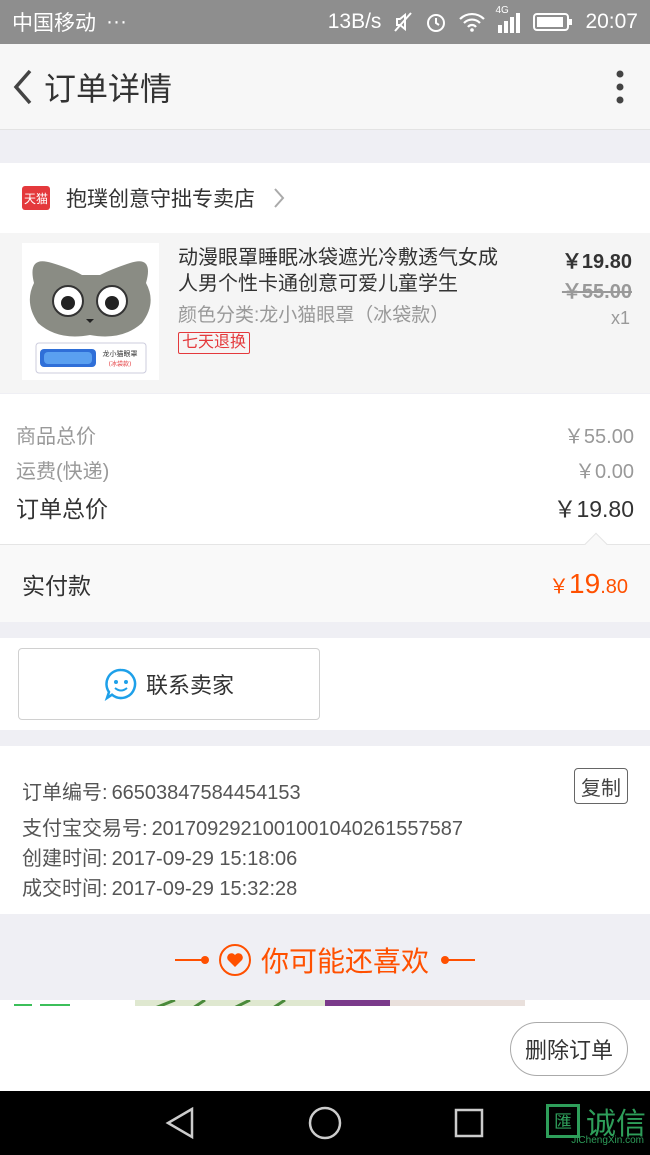 This screenshot has height=1155, width=650. Describe the element at coordinates (325, 434) in the screenshot. I see `goods-total-row: 商品总价 ￥55.00` at that location.